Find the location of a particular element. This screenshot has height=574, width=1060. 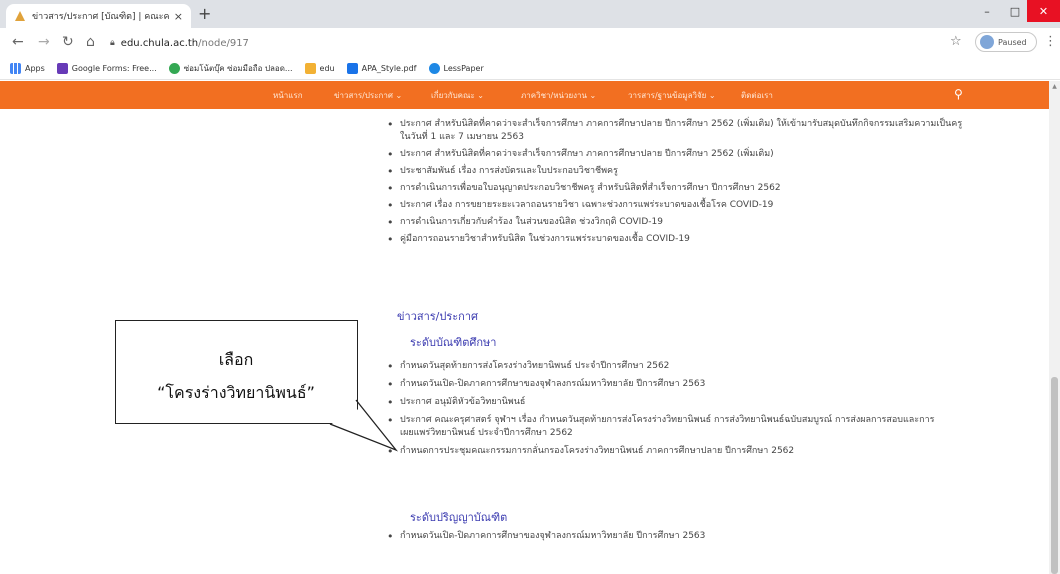

tab-title: ข่าวสาร/ประกาศ [บัณฑิต] | คณะครุศาสตร์ is located at coordinates (101, 17).